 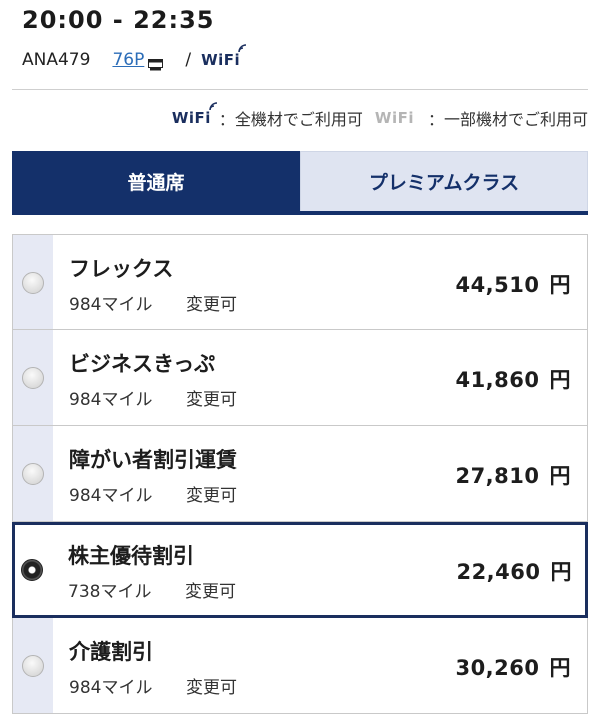 I want to click on fare-price: 44,510 円, so click(x=513, y=284).